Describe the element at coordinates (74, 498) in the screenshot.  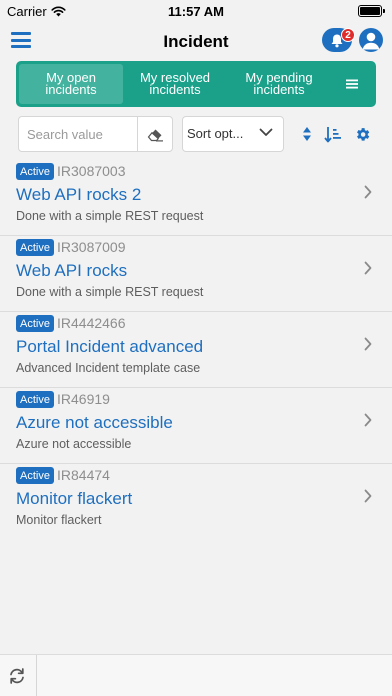
I see `incident-title: Monitor flackert` at that location.